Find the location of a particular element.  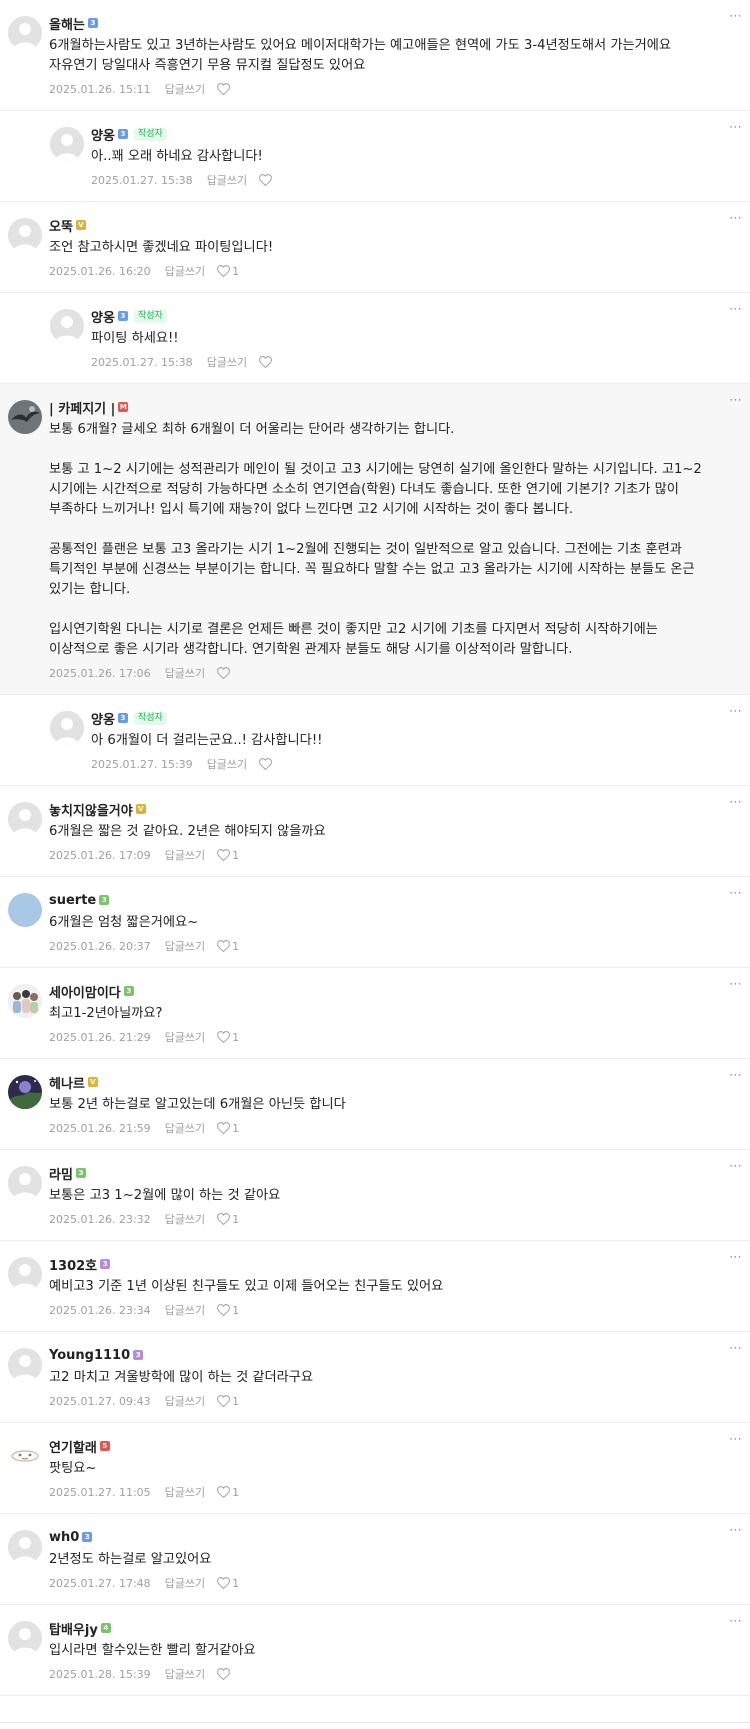

comment-date: 2025.01.27. 17:48 is located at coordinates (100, 1583).